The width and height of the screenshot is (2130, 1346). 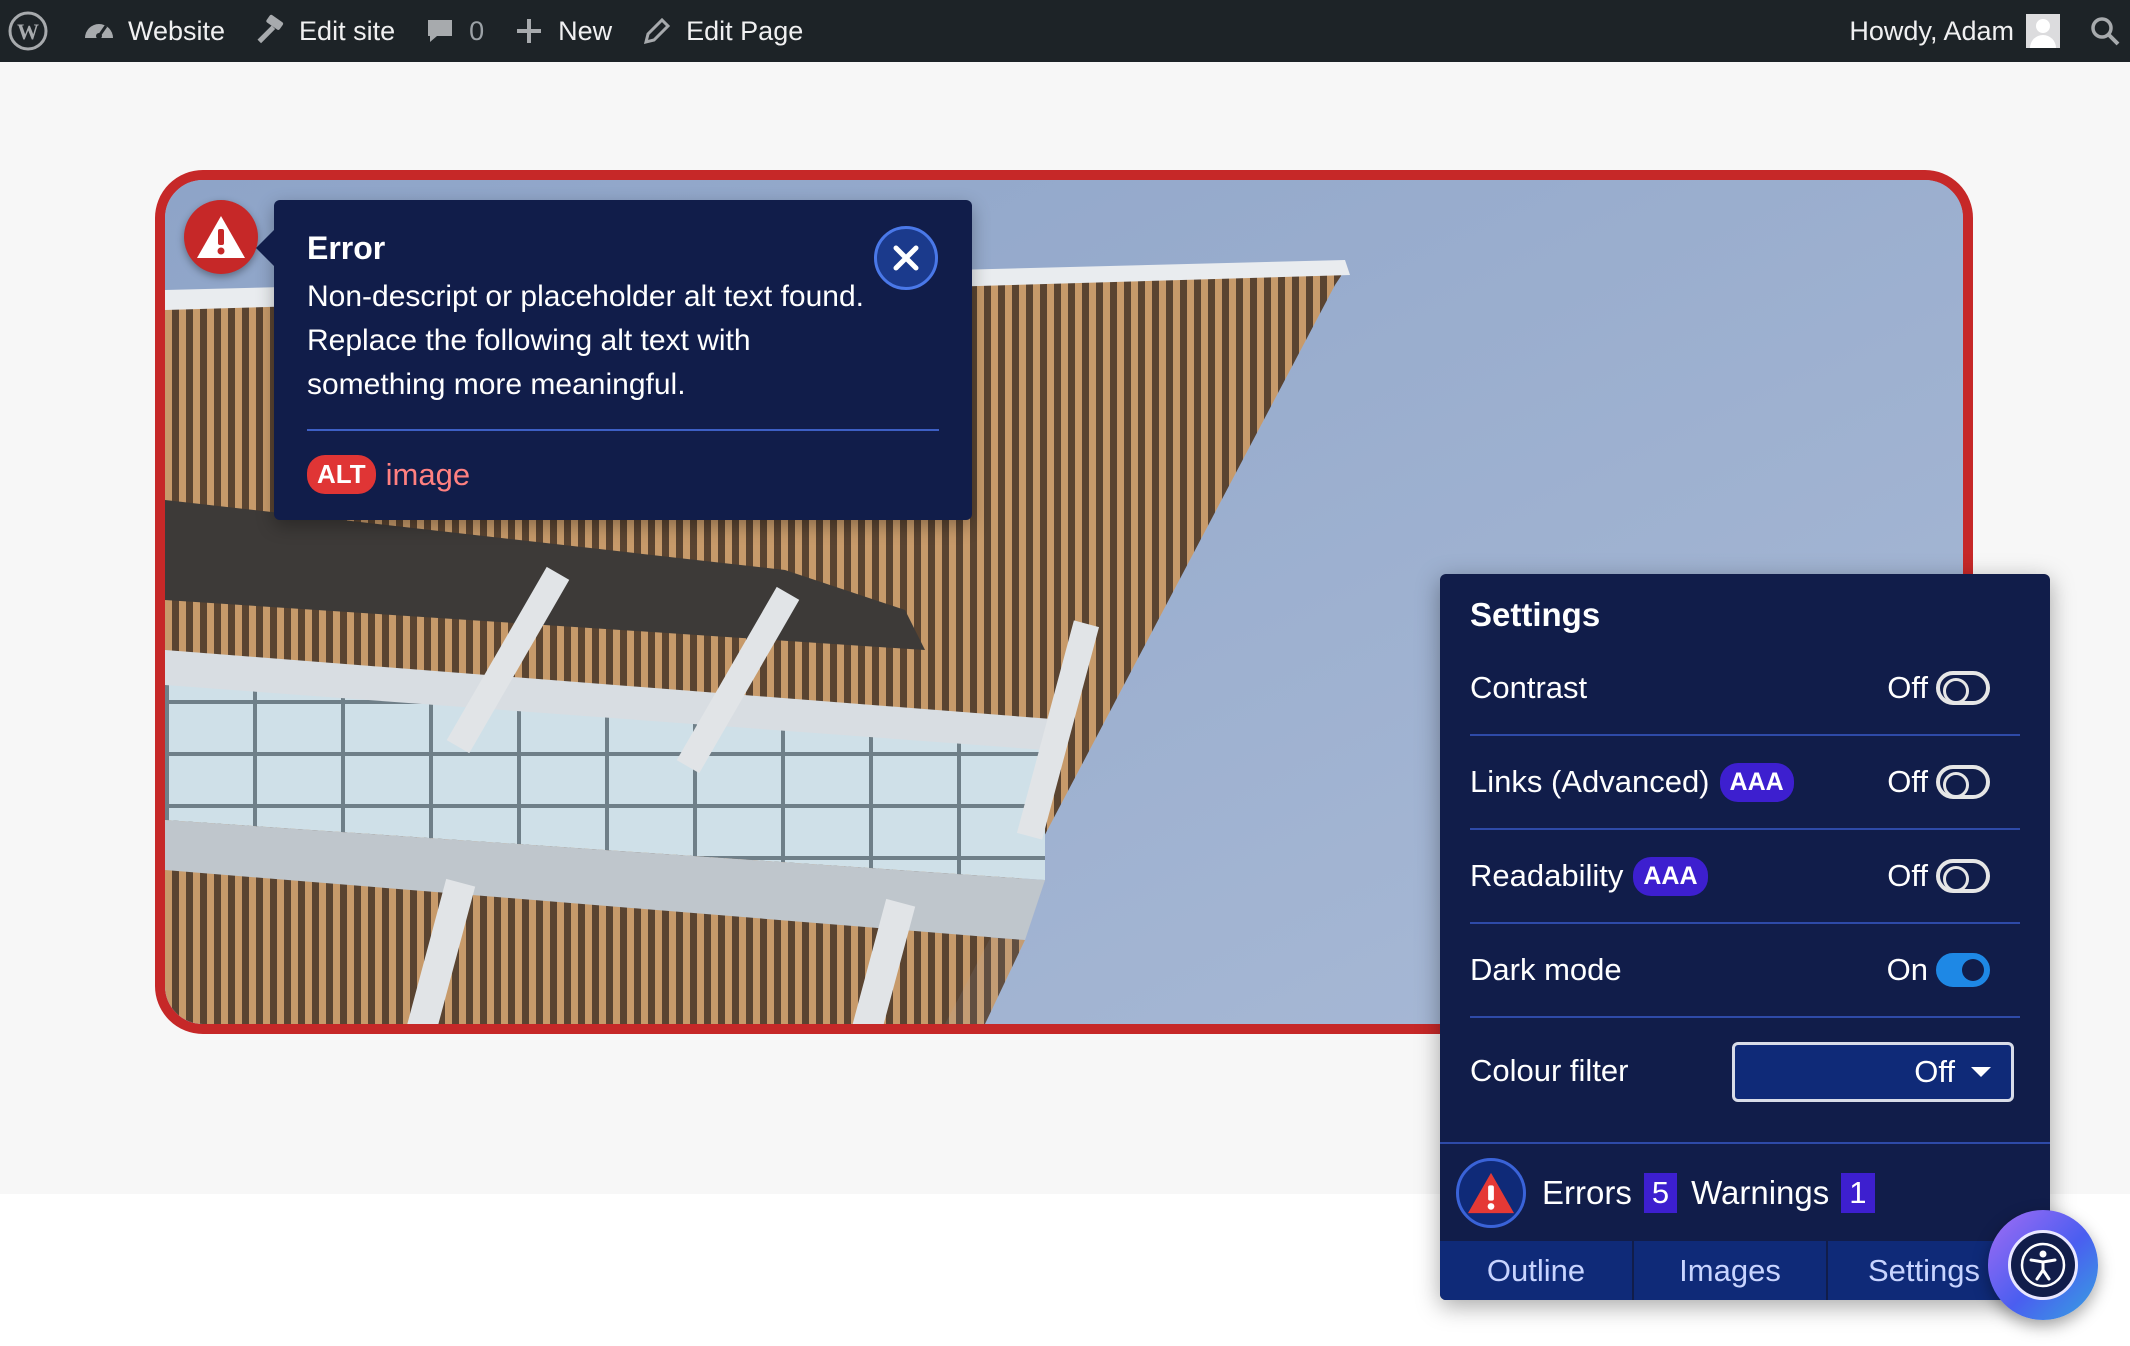 I want to click on warnings-count: 1, so click(x=1858, y=1193).